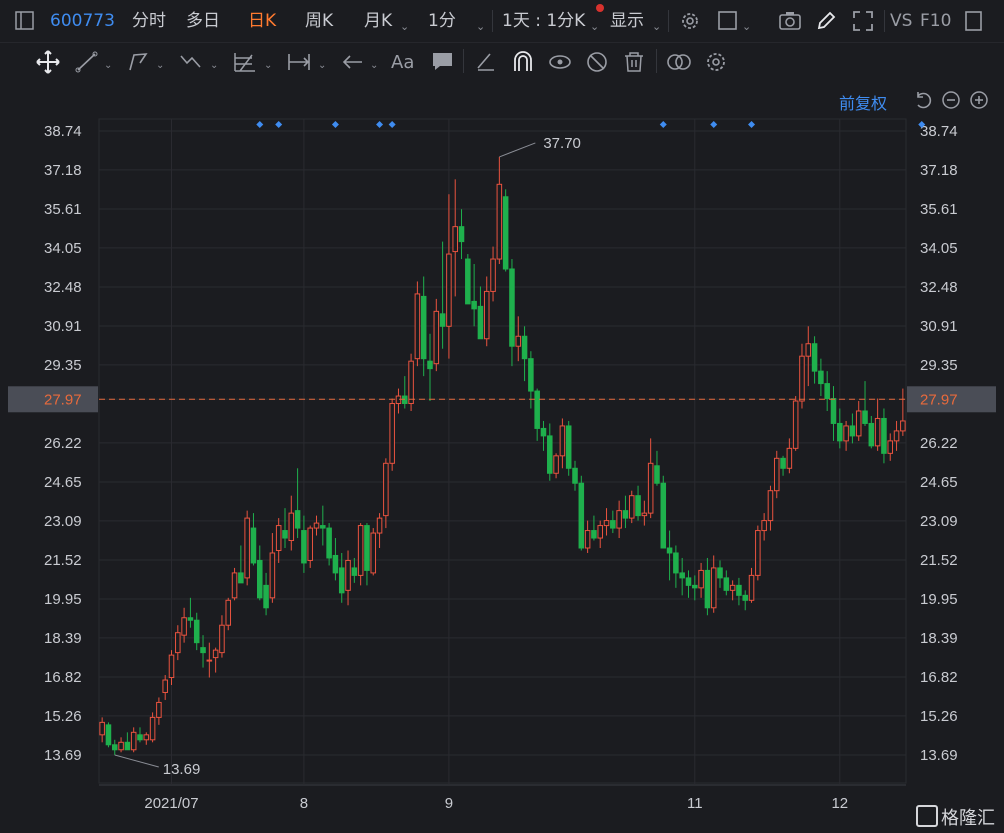  I want to click on fullscreen-icon, so click(863, 21).